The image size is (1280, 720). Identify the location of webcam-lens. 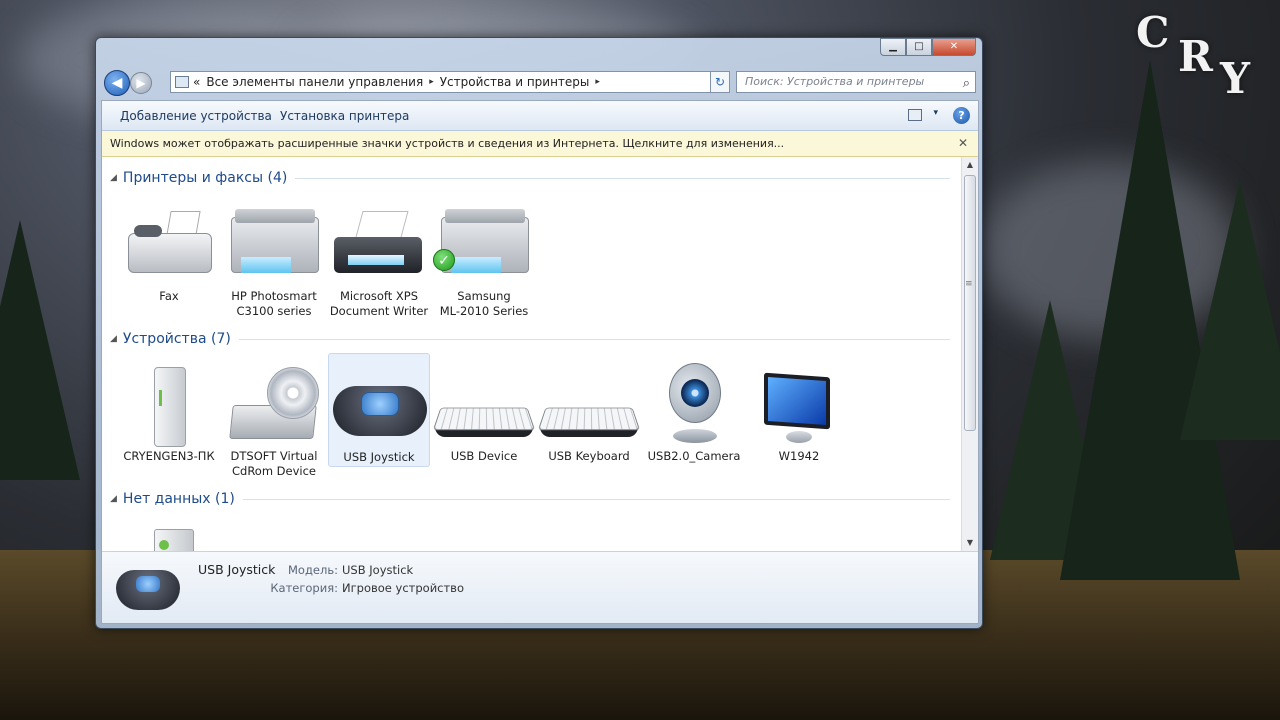
(695, 393).